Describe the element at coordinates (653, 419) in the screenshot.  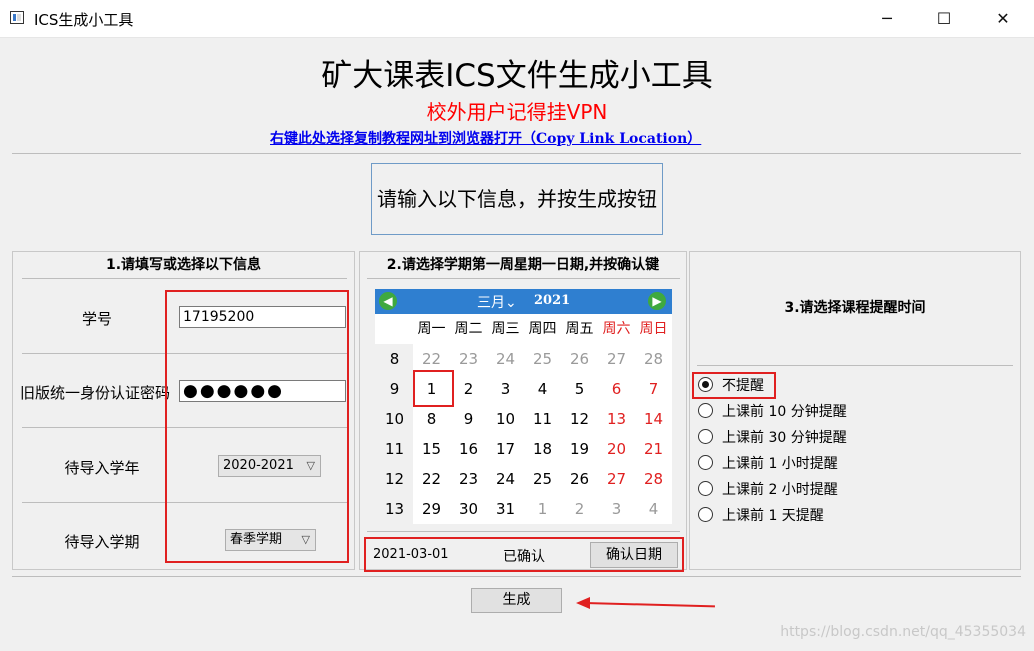
I see `calendar-day: 14` at that location.